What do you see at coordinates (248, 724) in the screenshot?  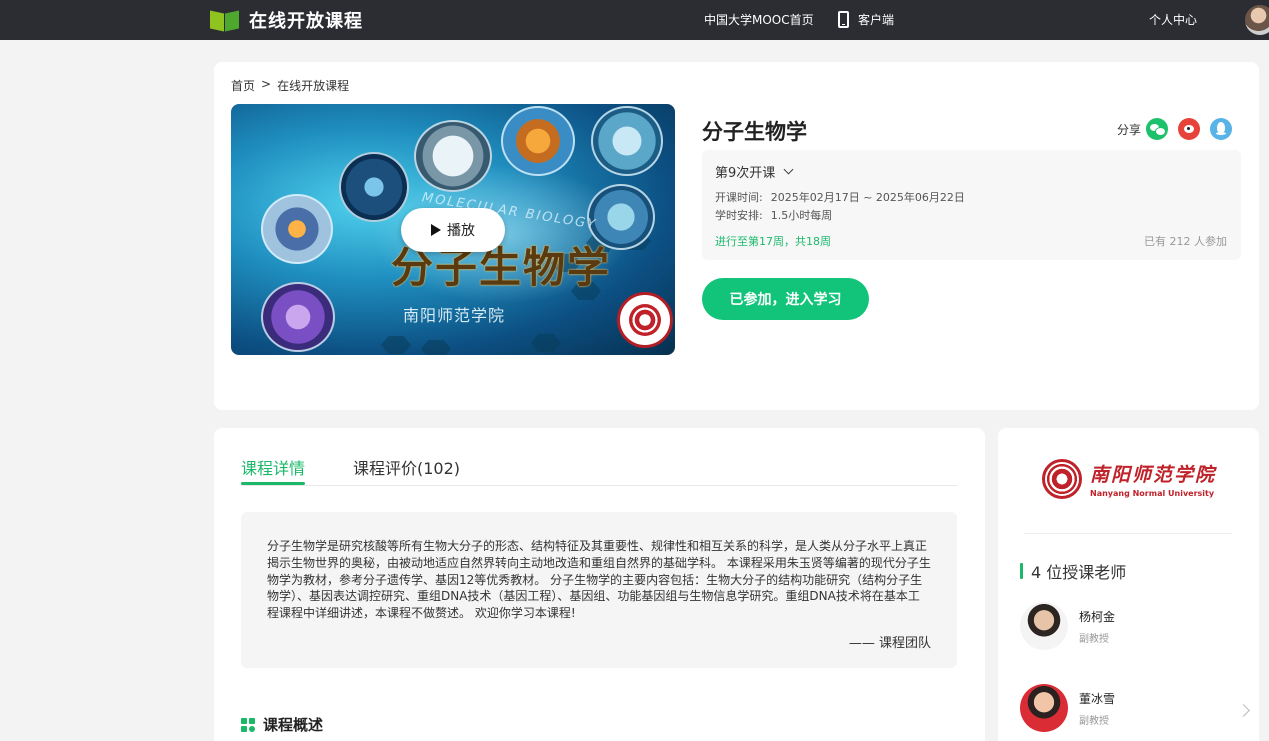 I see `grid-icon` at bounding box center [248, 724].